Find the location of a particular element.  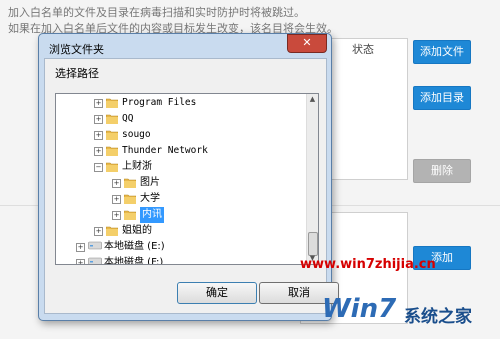

tree-item: − 上财浙 is located at coordinates (180, 167).